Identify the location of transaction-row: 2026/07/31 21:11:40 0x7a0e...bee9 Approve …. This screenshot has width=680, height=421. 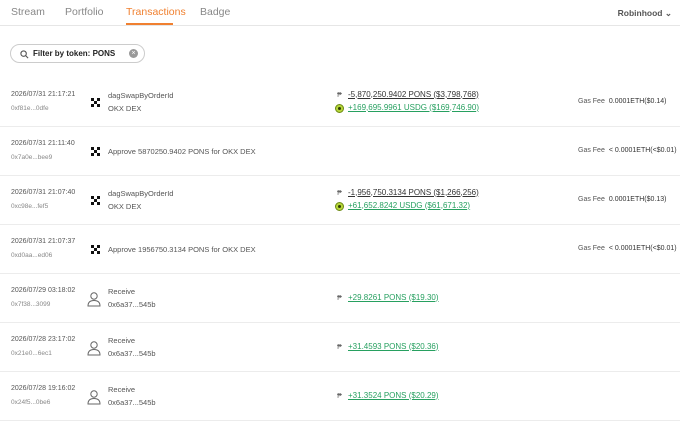
(340, 151).